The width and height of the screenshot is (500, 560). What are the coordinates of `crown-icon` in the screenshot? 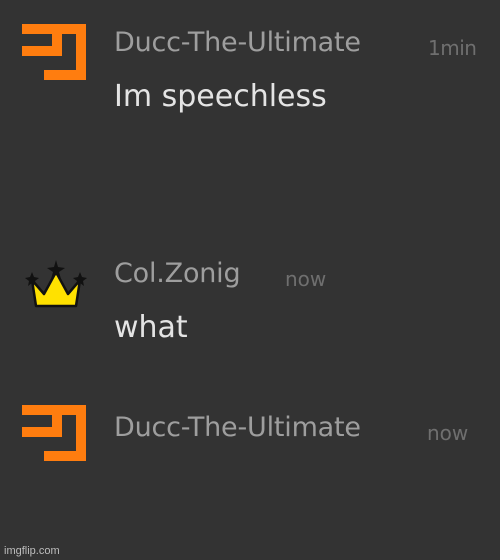 It's located at (56, 284).